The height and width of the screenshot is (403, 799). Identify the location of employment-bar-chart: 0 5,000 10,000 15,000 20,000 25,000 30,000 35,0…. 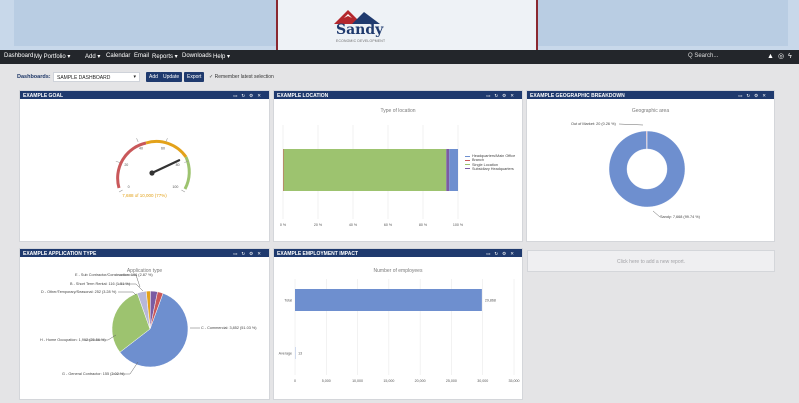
(399, 331).